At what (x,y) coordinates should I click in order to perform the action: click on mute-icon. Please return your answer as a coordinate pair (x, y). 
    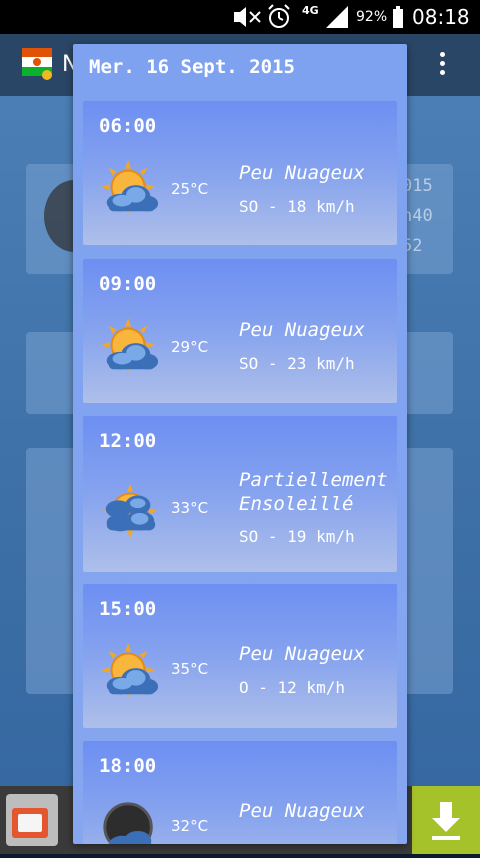
    Looking at the image, I should click on (247, 17).